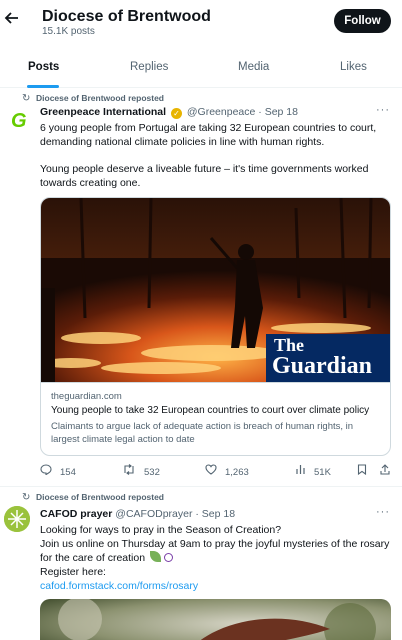  I want to click on heart-icon, so click(211, 471).